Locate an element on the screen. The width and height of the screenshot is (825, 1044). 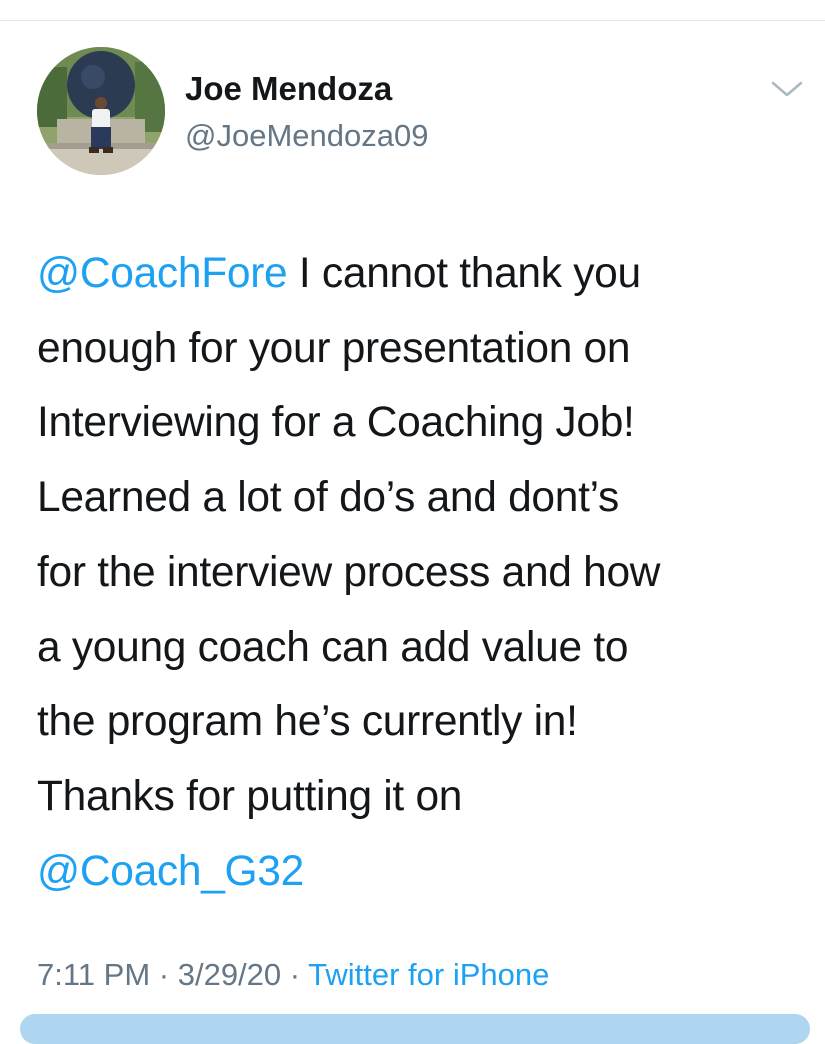
tweet-line: Interviewing for a Coaching Job! is located at coordinates (336, 423).